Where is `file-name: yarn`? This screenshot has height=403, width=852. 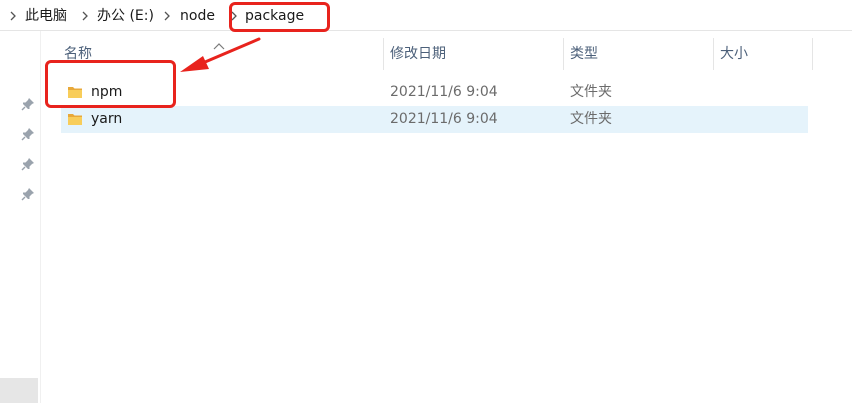
file-name: yarn is located at coordinates (107, 119).